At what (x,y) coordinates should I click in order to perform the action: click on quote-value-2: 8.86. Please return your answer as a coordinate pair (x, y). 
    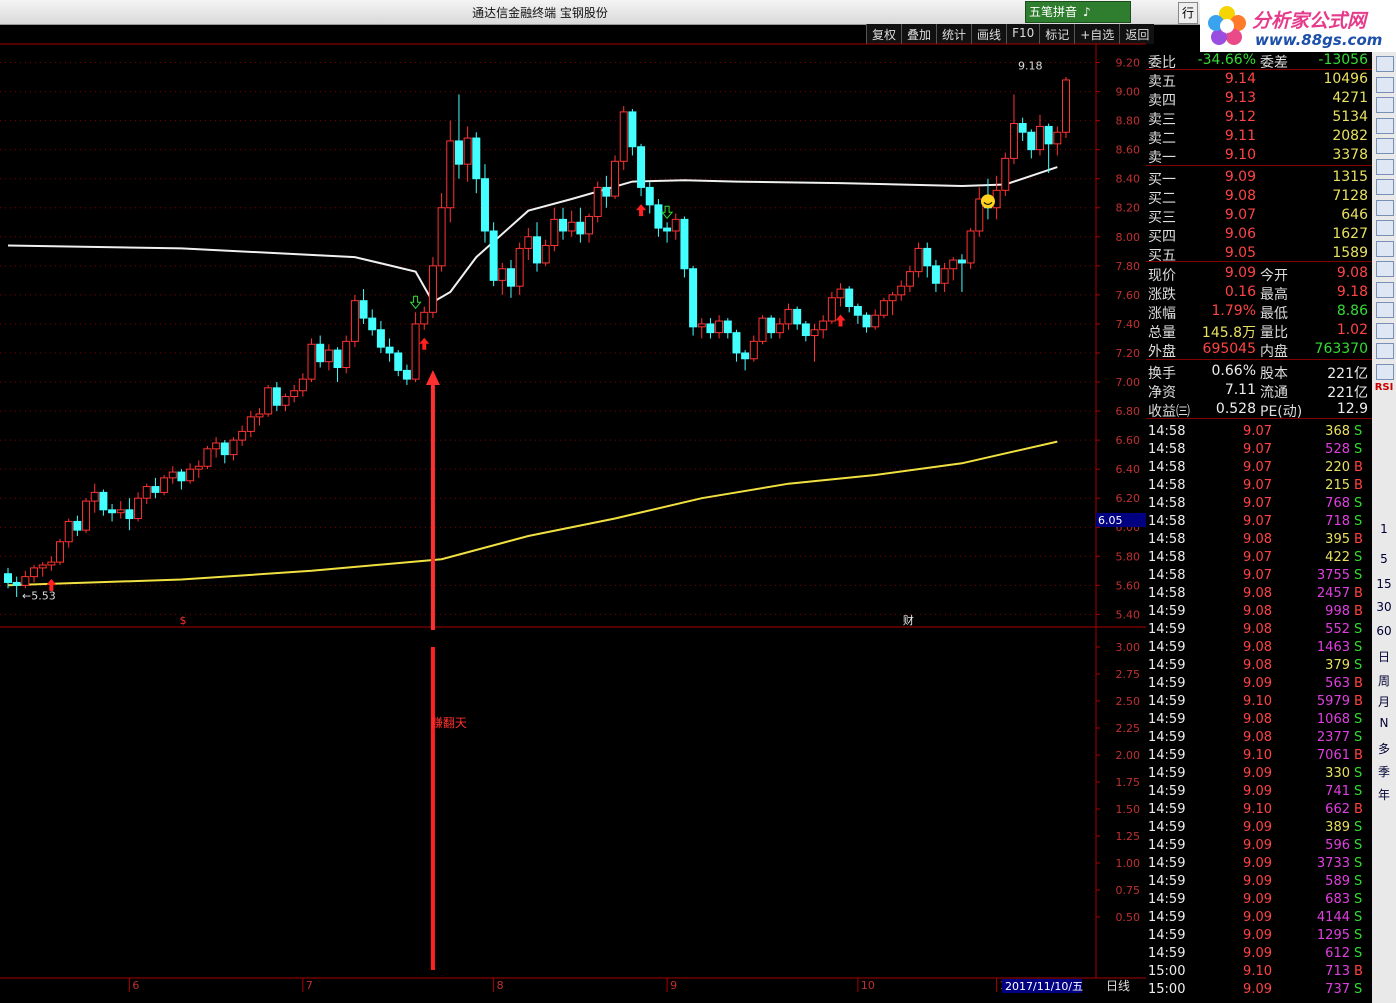
    Looking at the image, I should click on (1352, 311).